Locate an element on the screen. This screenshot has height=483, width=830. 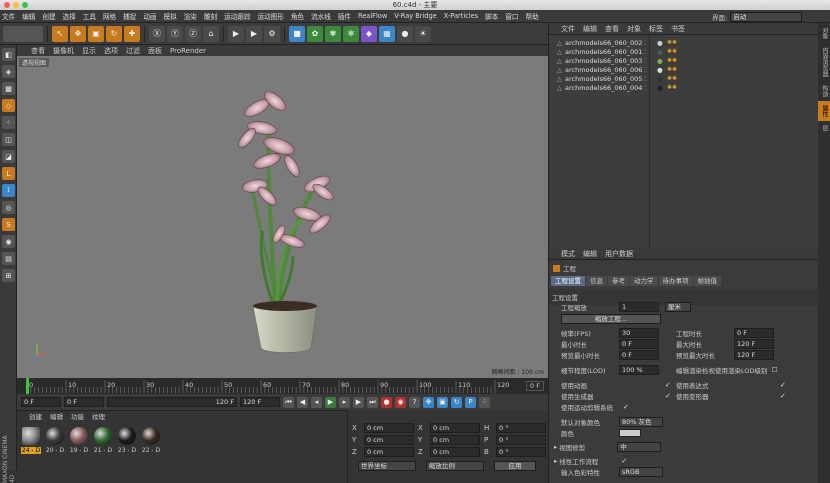
viewport-menu-0: 查看 is located at coordinates (38, 51).